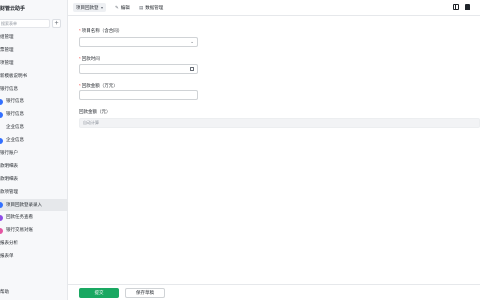  What do you see at coordinates (24, 204) in the screenshot?
I see `sidebar-item-label: 项目回款登录录入` at bounding box center [24, 204].